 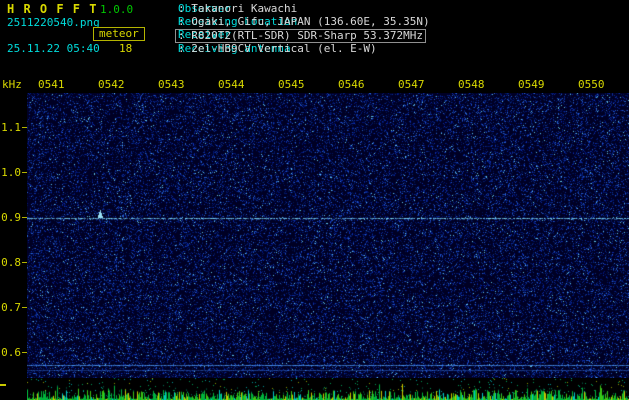 I want to click on info-value-location: : Ogaki, Gifu, JAPAN (136.60E, 35.35N), so click(x=304, y=21).